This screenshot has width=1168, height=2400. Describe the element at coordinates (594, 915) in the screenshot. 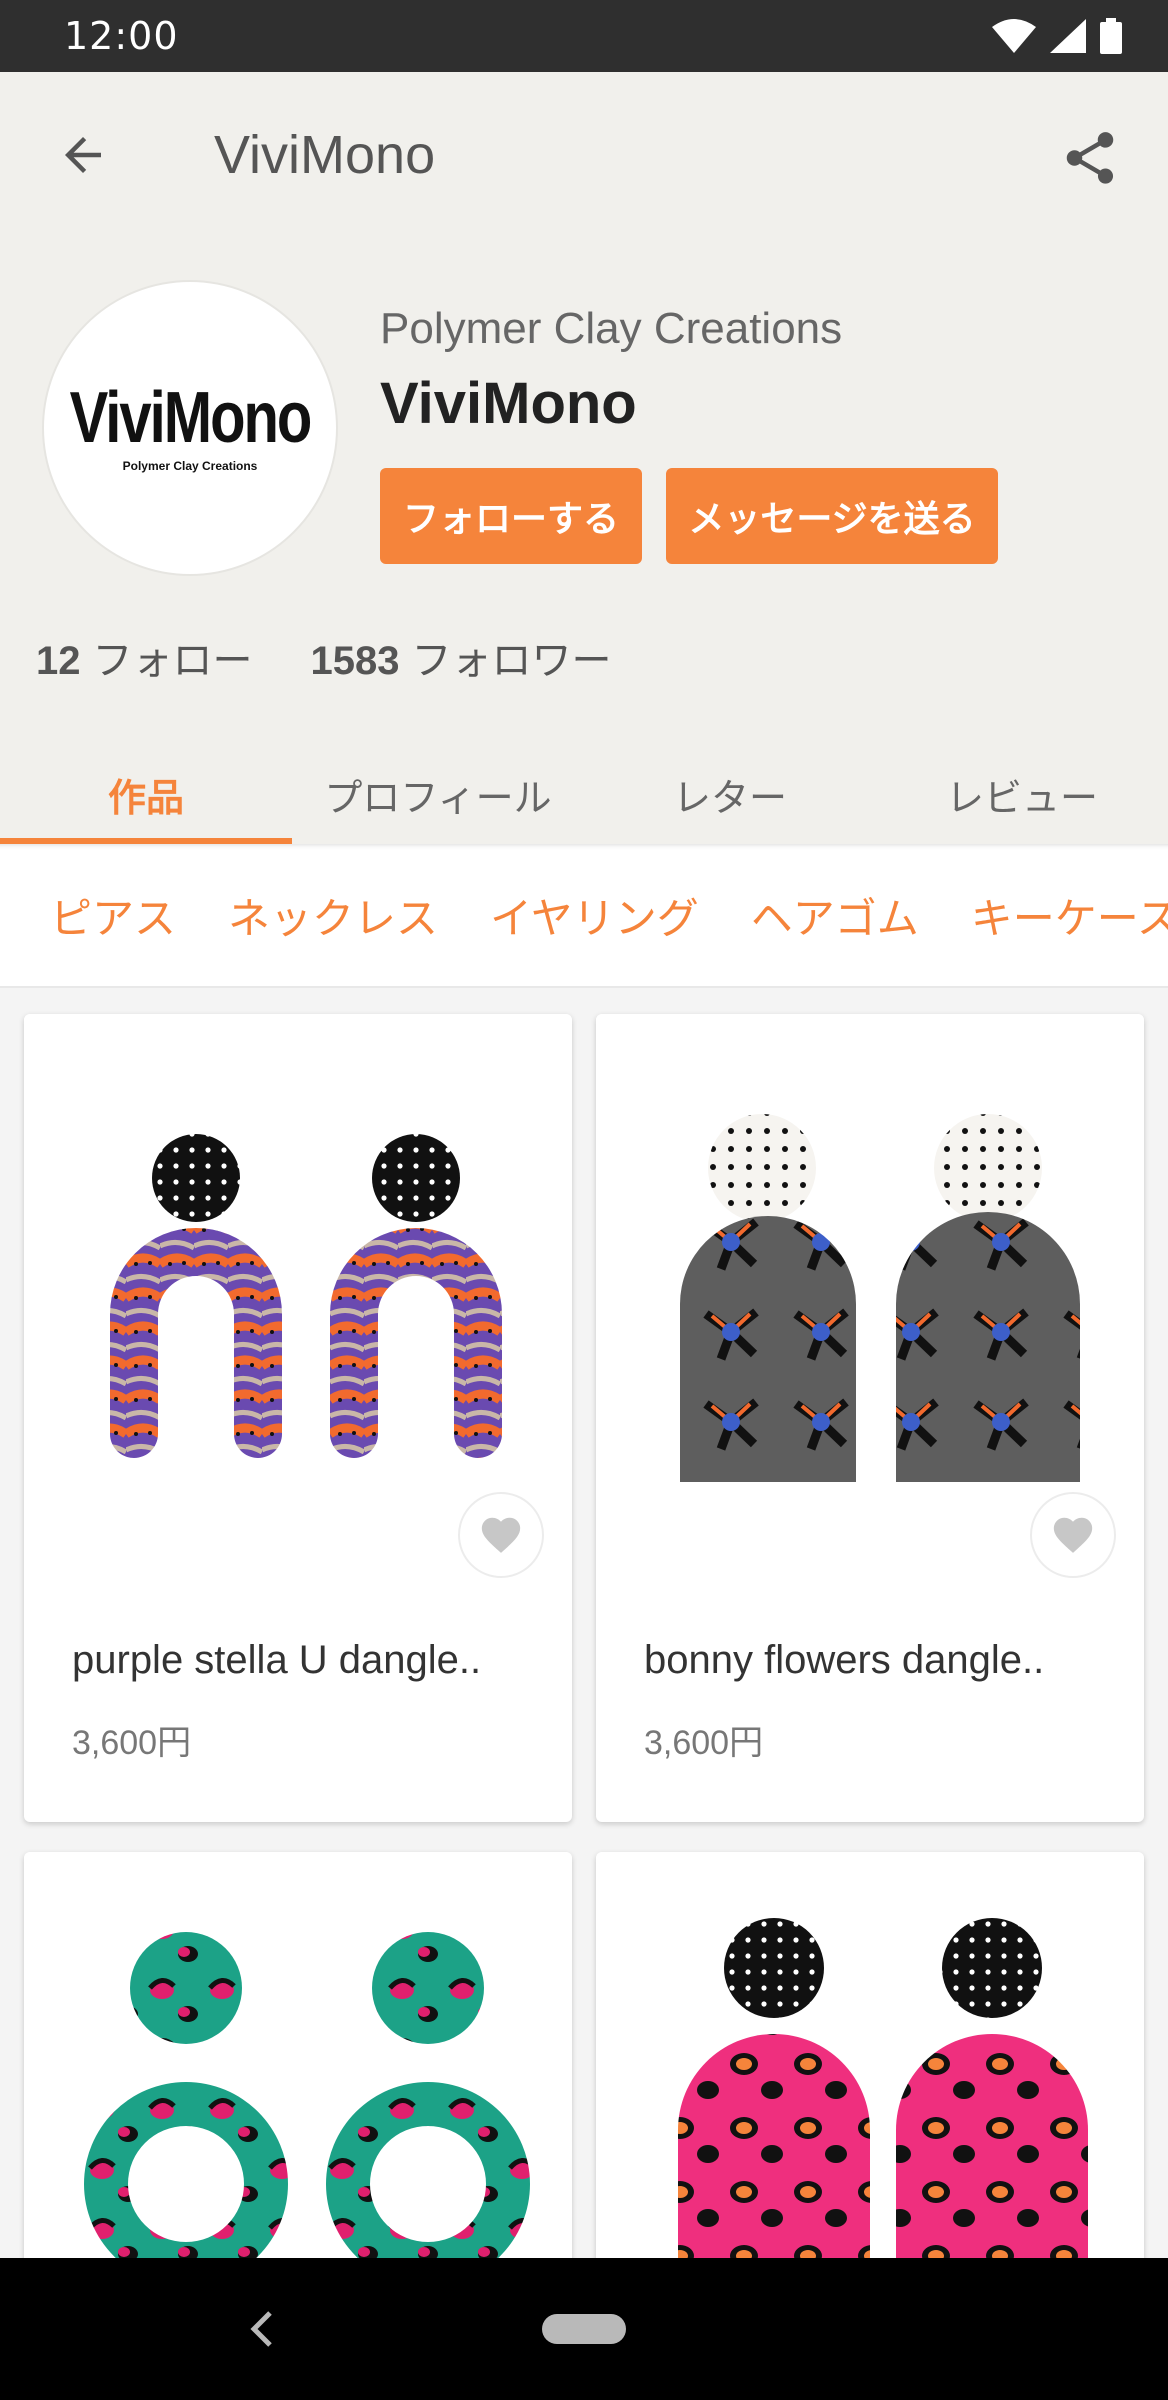

I see `category-clip-earrings: イヤリング` at that location.